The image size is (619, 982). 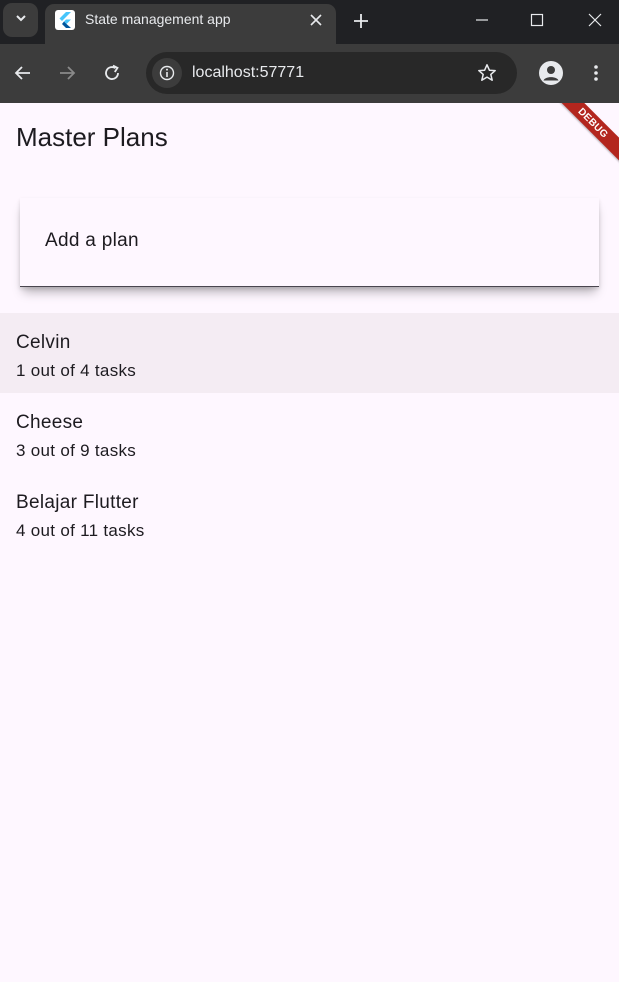 What do you see at coordinates (50, 422) in the screenshot?
I see `plan-name: Cheese` at bounding box center [50, 422].